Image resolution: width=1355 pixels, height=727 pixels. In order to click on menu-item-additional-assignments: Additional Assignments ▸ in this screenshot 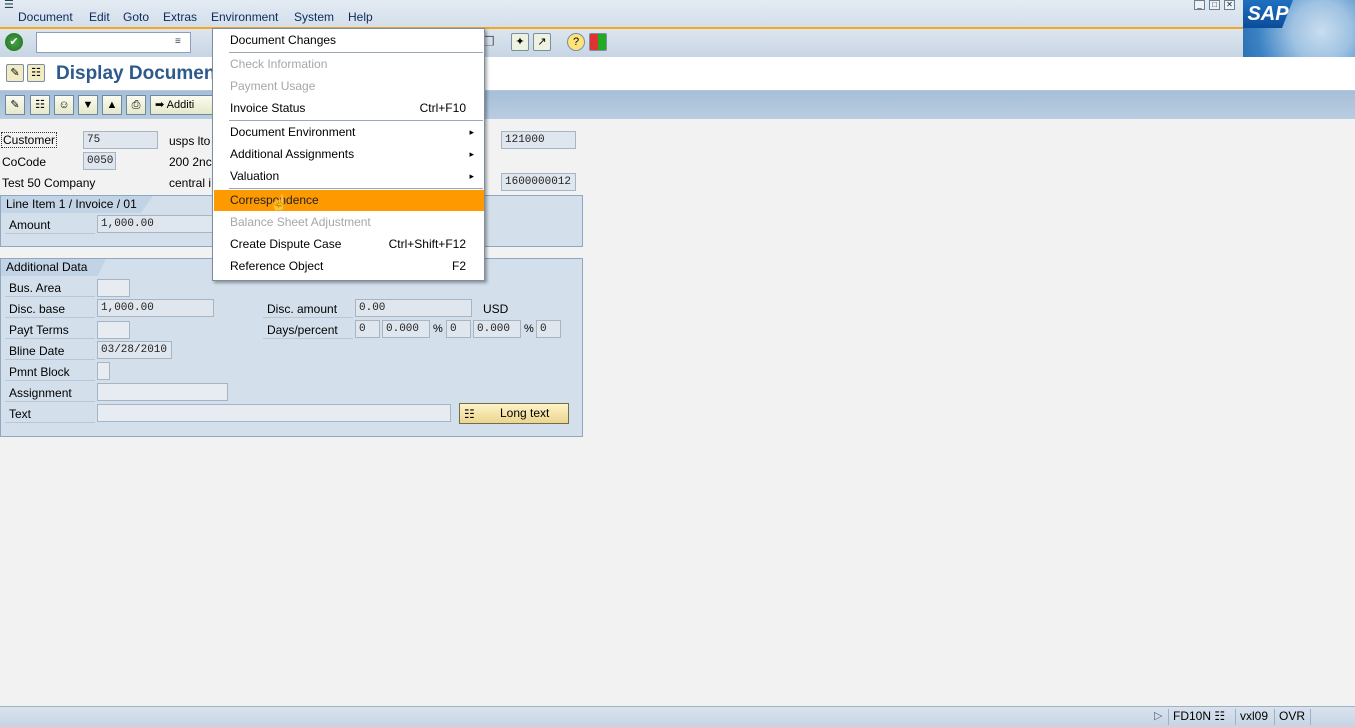, I will do `click(349, 154)`.